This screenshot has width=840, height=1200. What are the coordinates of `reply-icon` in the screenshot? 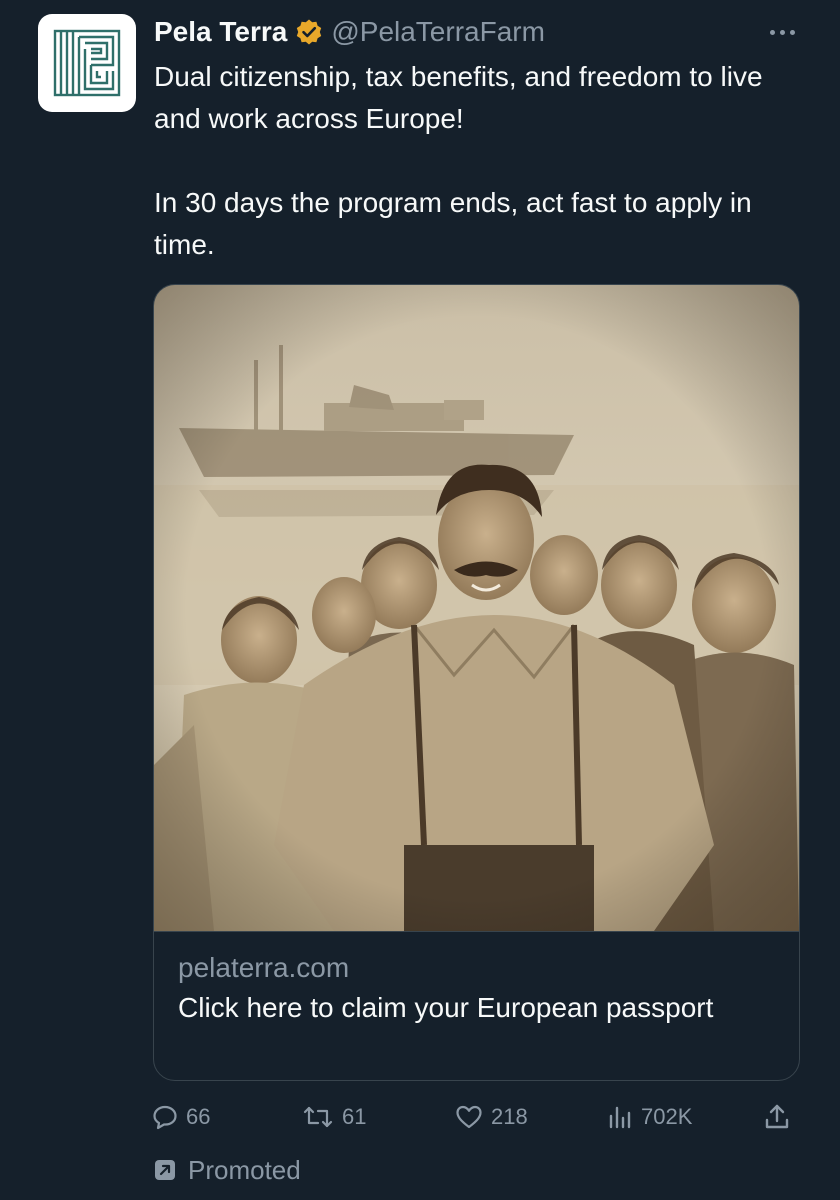 It's located at (165, 1117).